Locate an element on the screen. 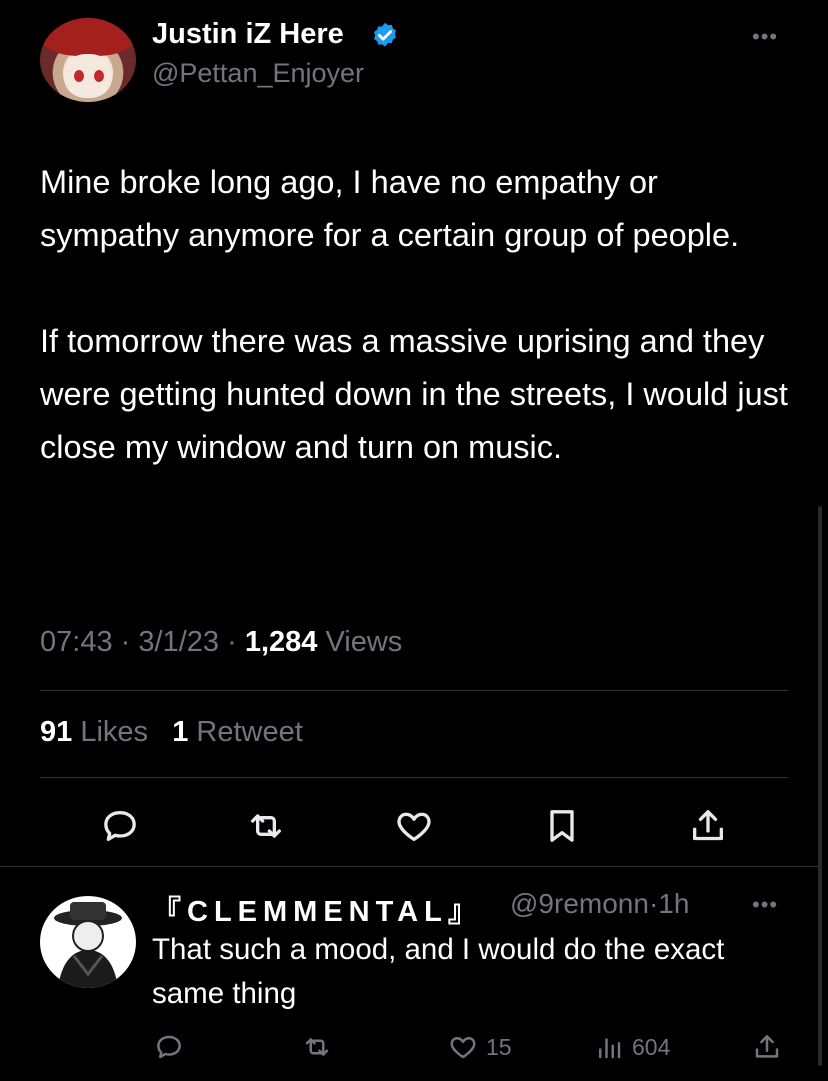 The width and height of the screenshot is (828, 1081). reply-author-name: 『CLEMMENTAL』 is located at coordinates (317, 909).